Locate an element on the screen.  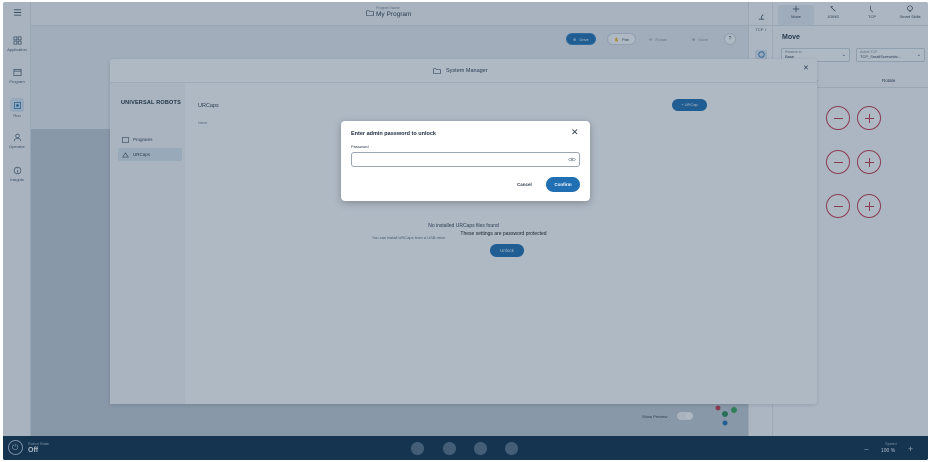
cancel-button: Cancel is located at coordinates (524, 184).